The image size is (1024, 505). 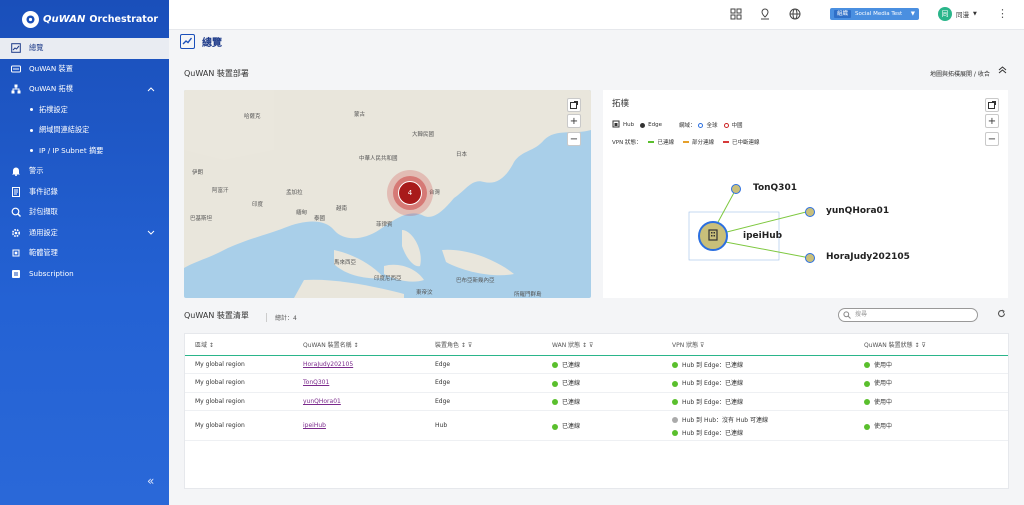 What do you see at coordinates (31, 110) in the screenshot?
I see `bullet-icon` at bounding box center [31, 110].